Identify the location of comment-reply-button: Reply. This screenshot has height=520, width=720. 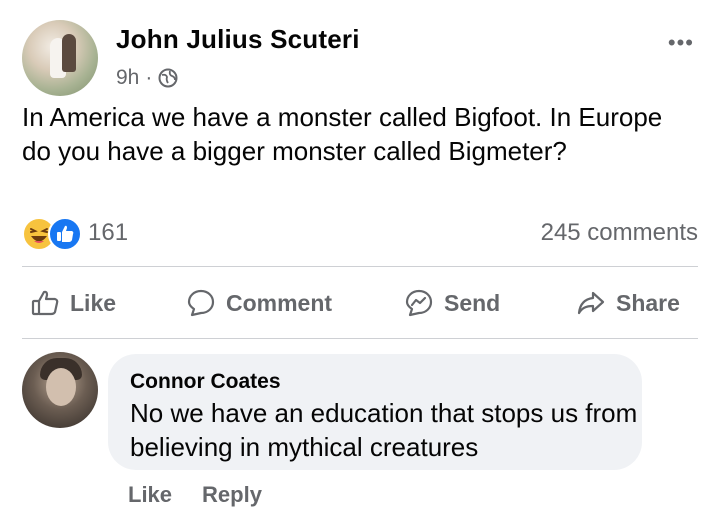
(232, 497).